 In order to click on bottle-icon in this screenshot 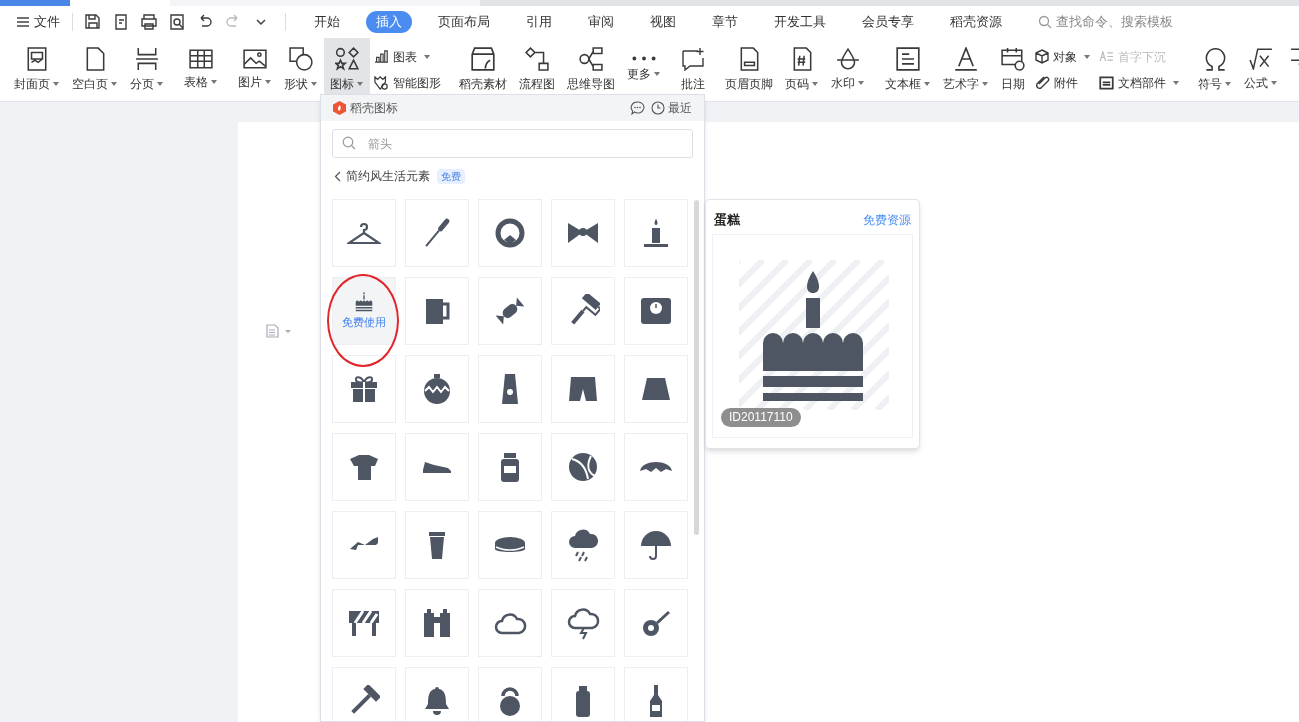, I will do `click(583, 701)`.